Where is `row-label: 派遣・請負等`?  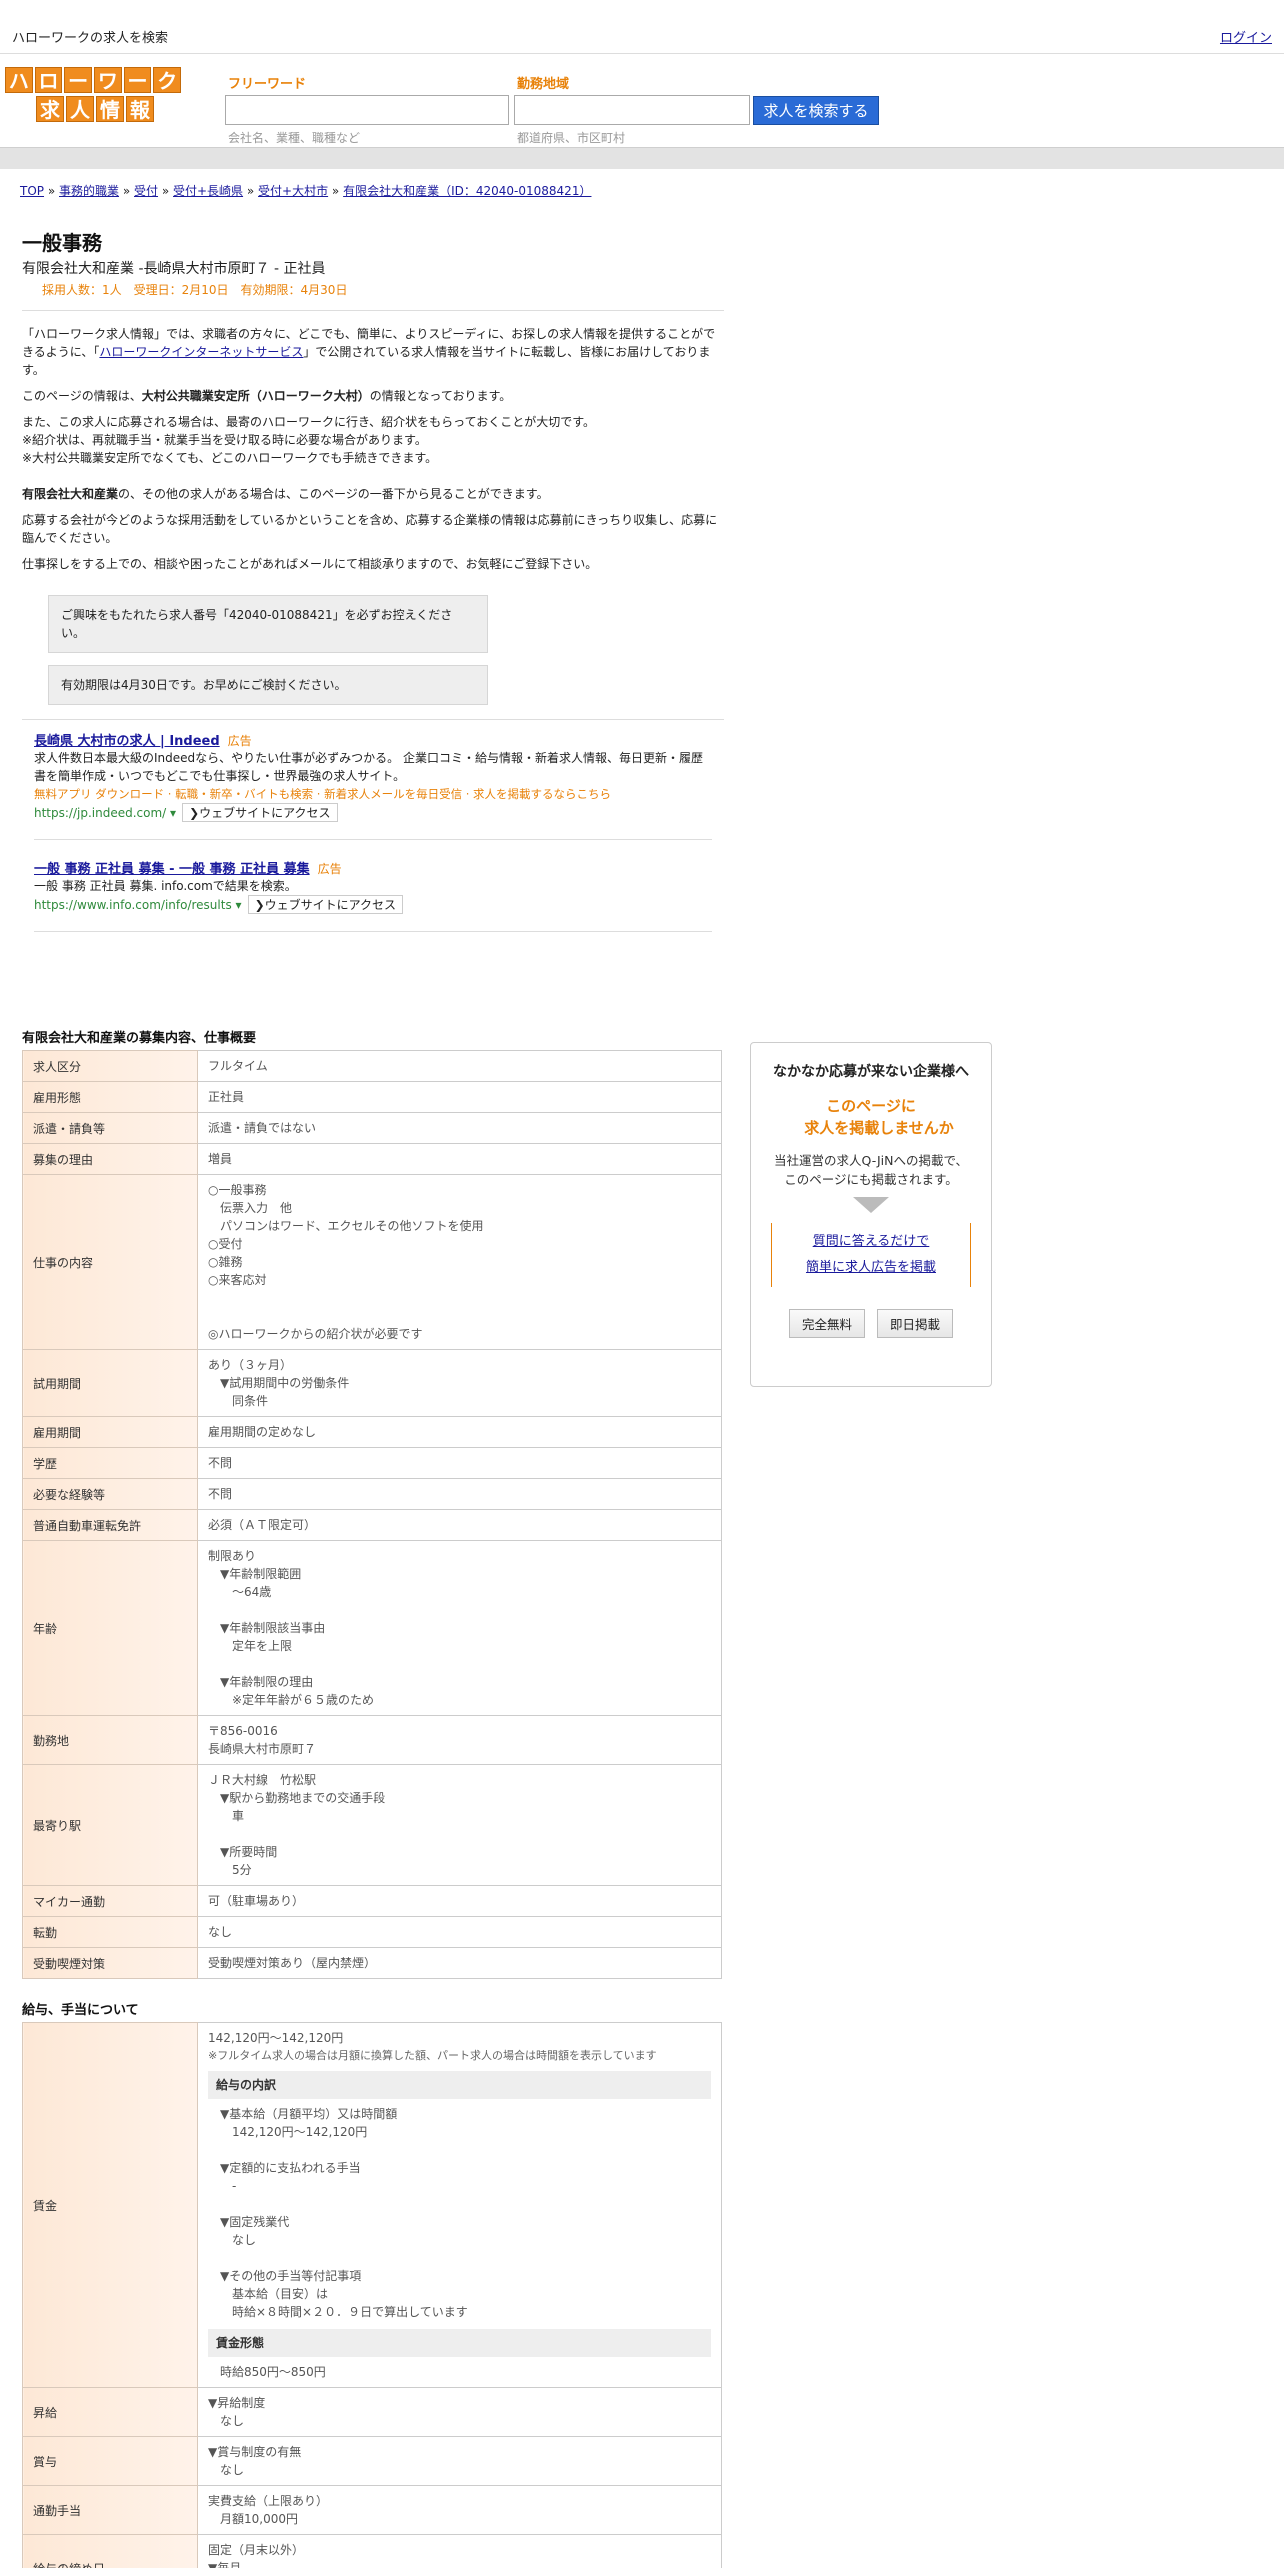
row-label: 派遣・請負等 is located at coordinates (110, 1128).